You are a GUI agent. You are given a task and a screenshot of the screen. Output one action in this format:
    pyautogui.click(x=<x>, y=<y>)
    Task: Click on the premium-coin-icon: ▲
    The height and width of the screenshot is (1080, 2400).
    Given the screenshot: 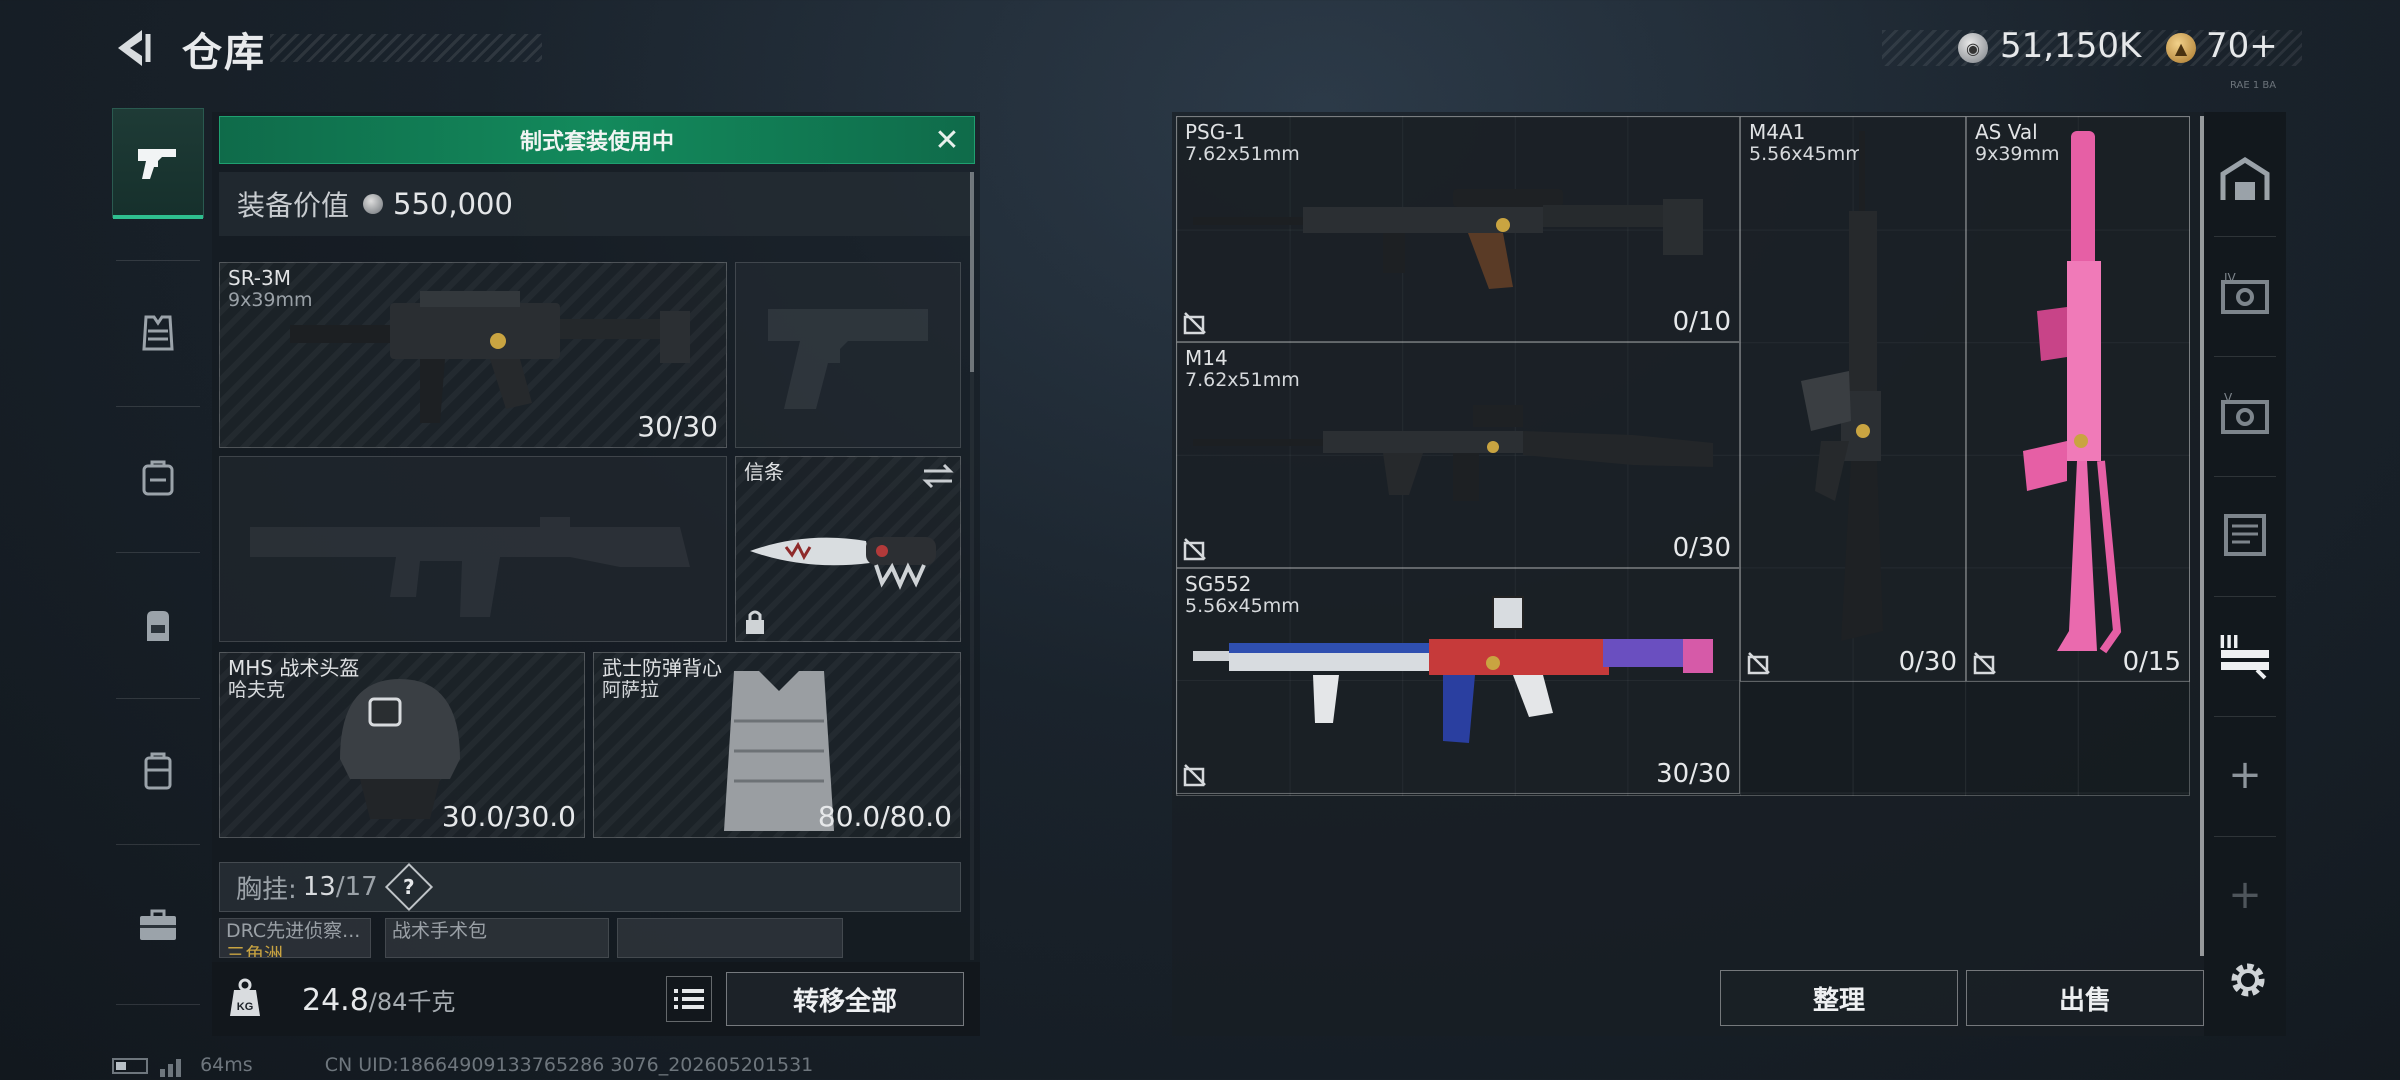 What is the action you would take?
    pyautogui.click(x=2181, y=48)
    